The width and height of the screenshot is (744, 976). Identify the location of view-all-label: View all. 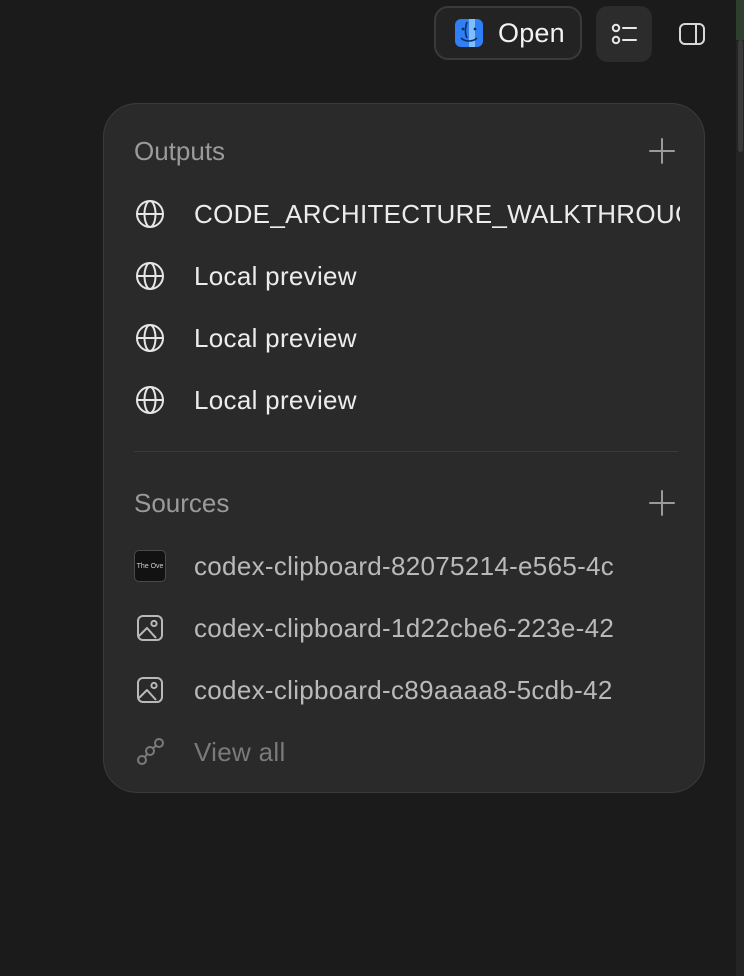
(240, 751).